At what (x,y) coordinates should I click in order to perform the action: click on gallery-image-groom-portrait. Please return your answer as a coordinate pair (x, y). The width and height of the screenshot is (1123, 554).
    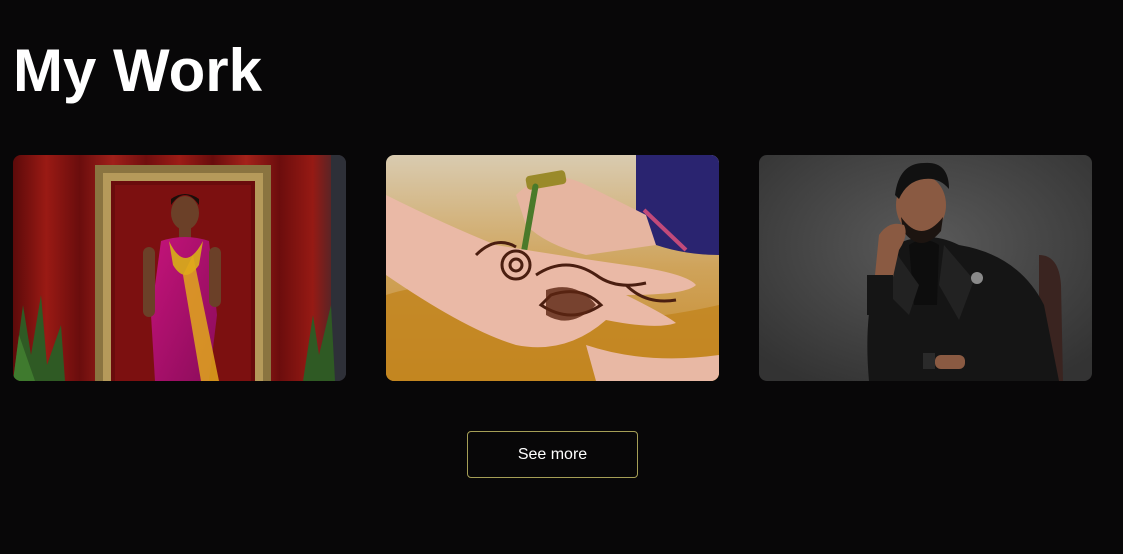
    Looking at the image, I should click on (925, 268).